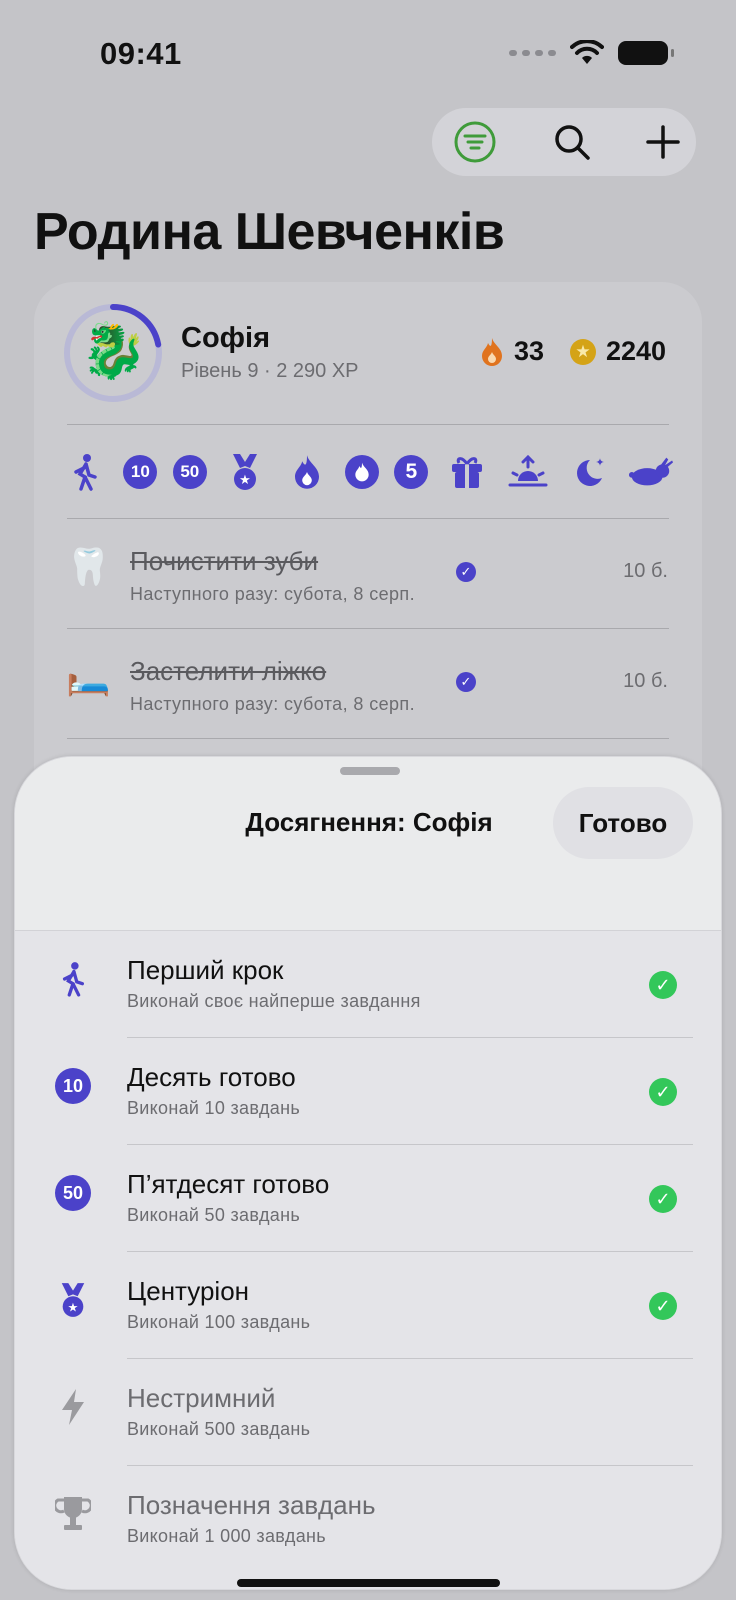 The width and height of the screenshot is (736, 1600). I want to click on status-time: 09:41, so click(141, 53).